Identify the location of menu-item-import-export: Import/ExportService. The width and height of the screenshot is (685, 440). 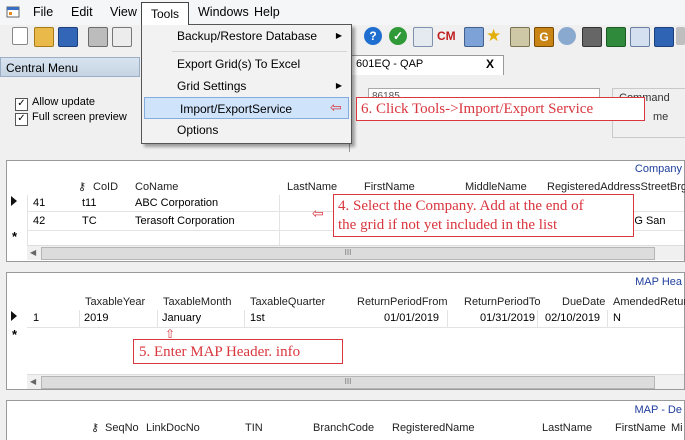
(246, 108).